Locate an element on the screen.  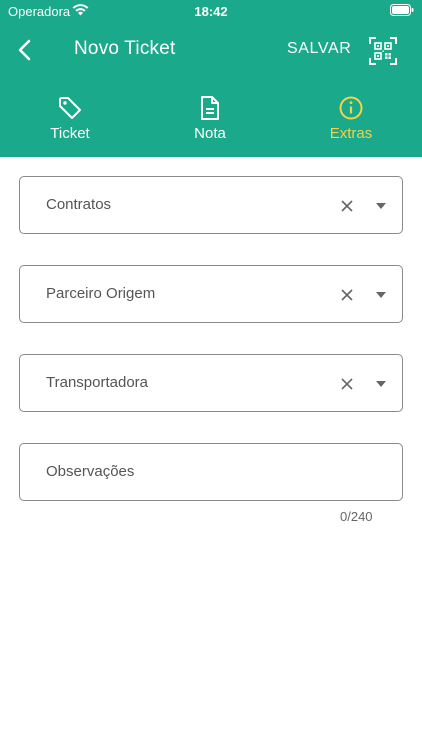
status-bar: Operadora 18:42 is located at coordinates (211, 11).